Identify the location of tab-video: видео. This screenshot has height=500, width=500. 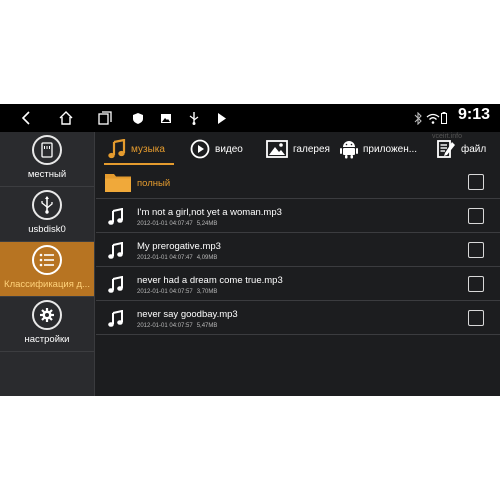
(216, 149).